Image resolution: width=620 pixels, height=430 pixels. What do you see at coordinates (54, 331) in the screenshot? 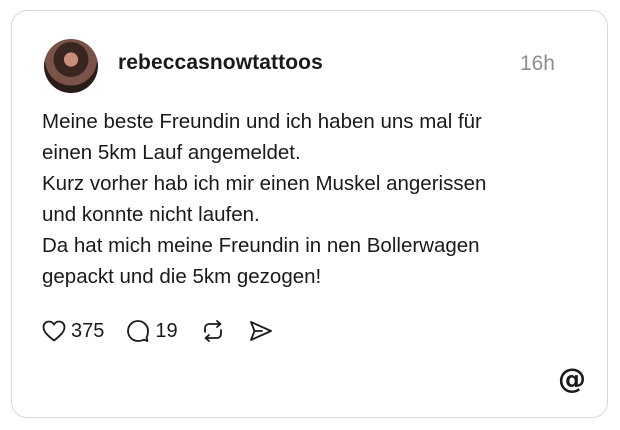
I see `heart-icon` at bounding box center [54, 331].